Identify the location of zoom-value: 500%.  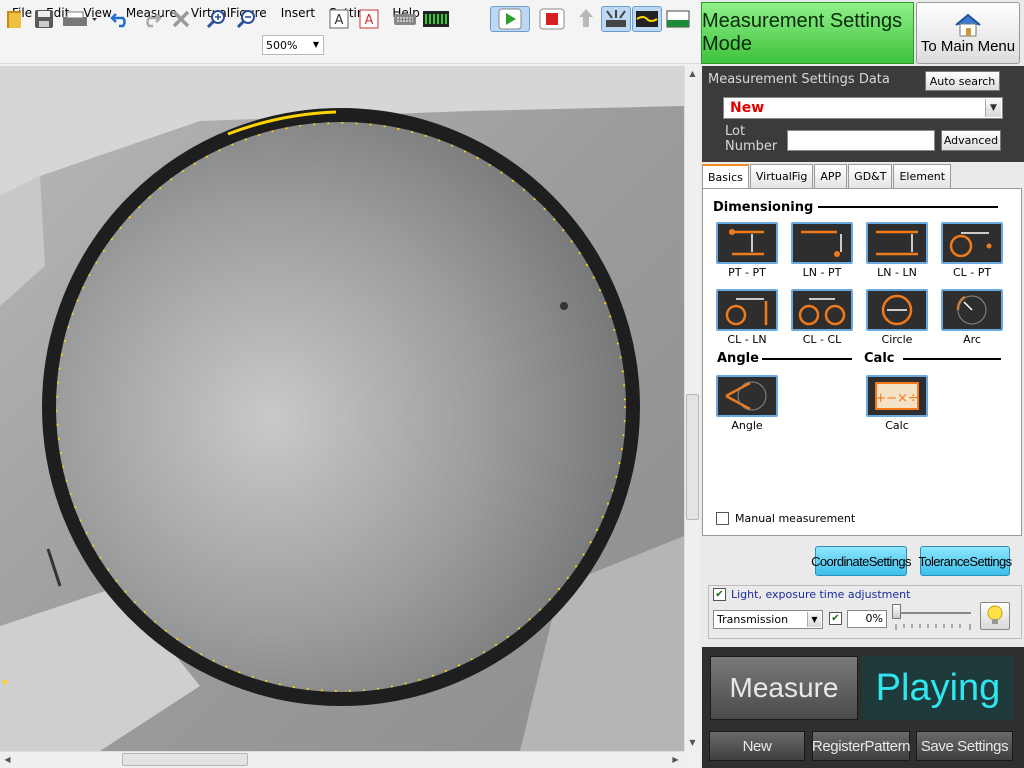
(282, 45).